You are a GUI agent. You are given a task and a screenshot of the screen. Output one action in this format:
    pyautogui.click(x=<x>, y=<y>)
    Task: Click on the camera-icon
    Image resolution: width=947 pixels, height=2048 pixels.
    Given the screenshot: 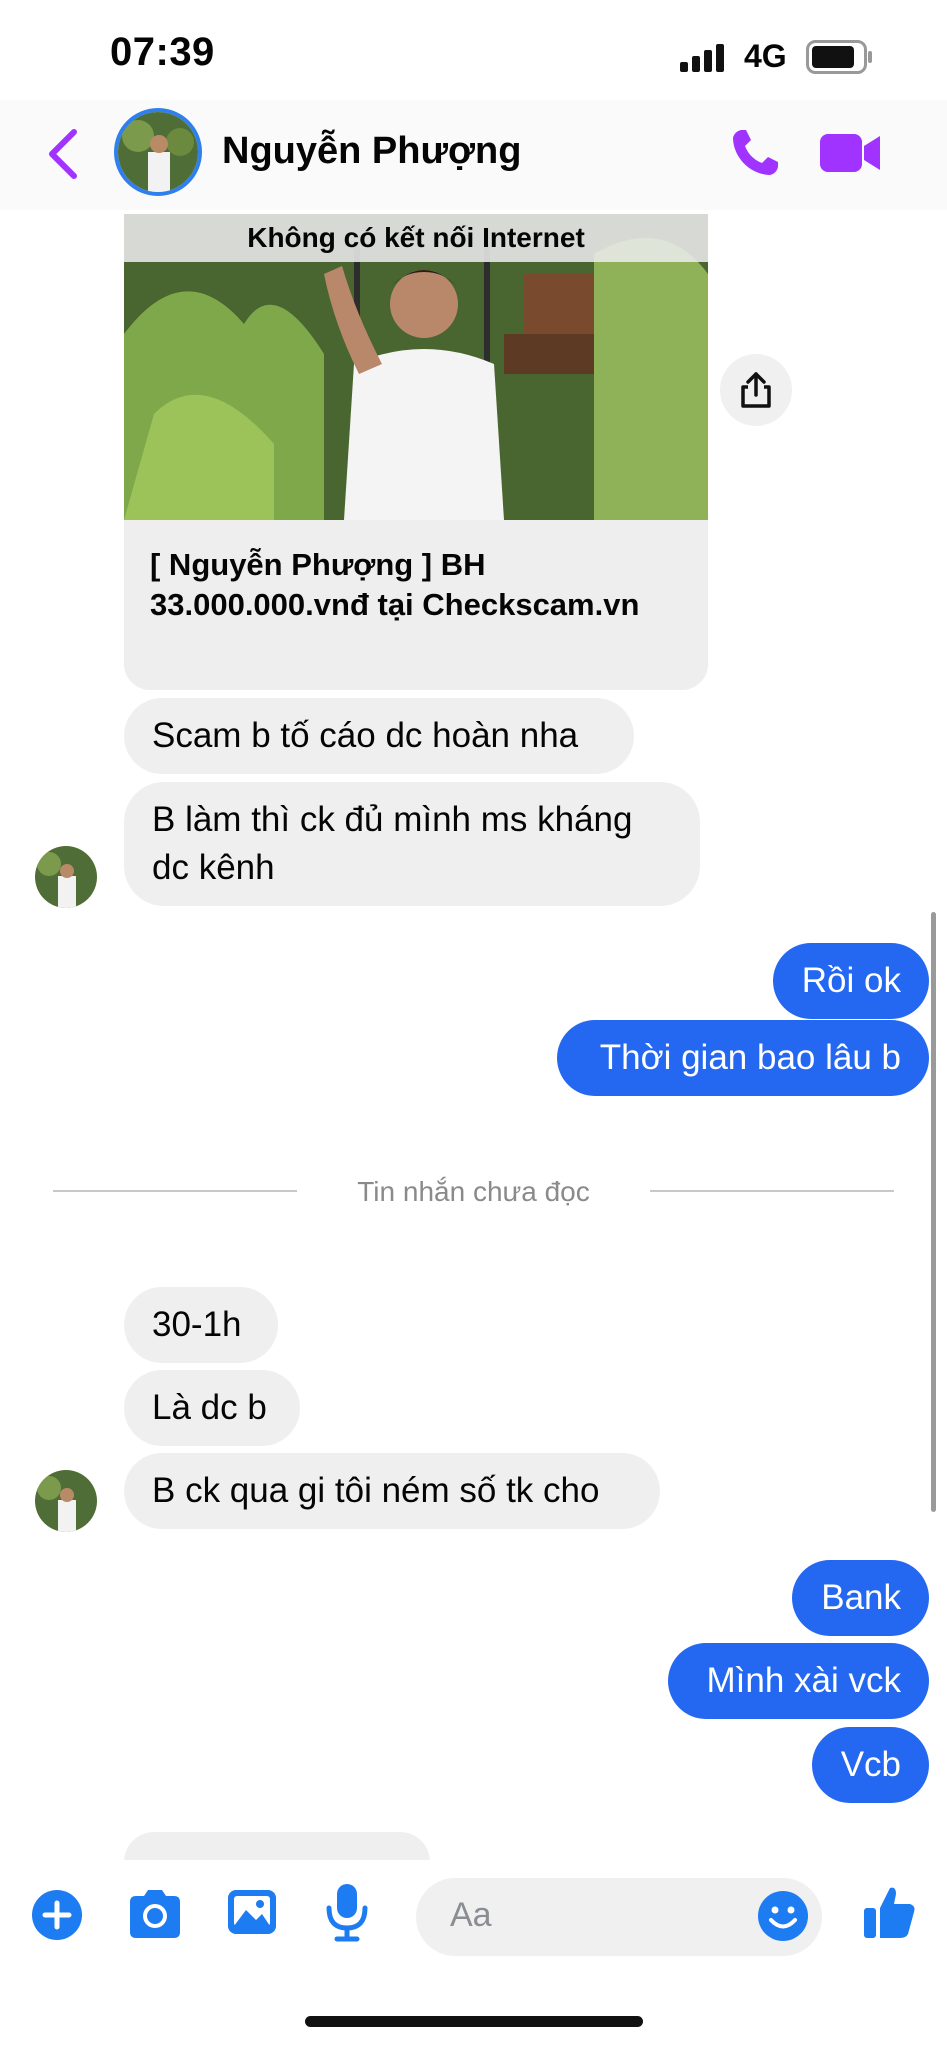 What is the action you would take?
    pyautogui.click(x=155, y=1914)
    